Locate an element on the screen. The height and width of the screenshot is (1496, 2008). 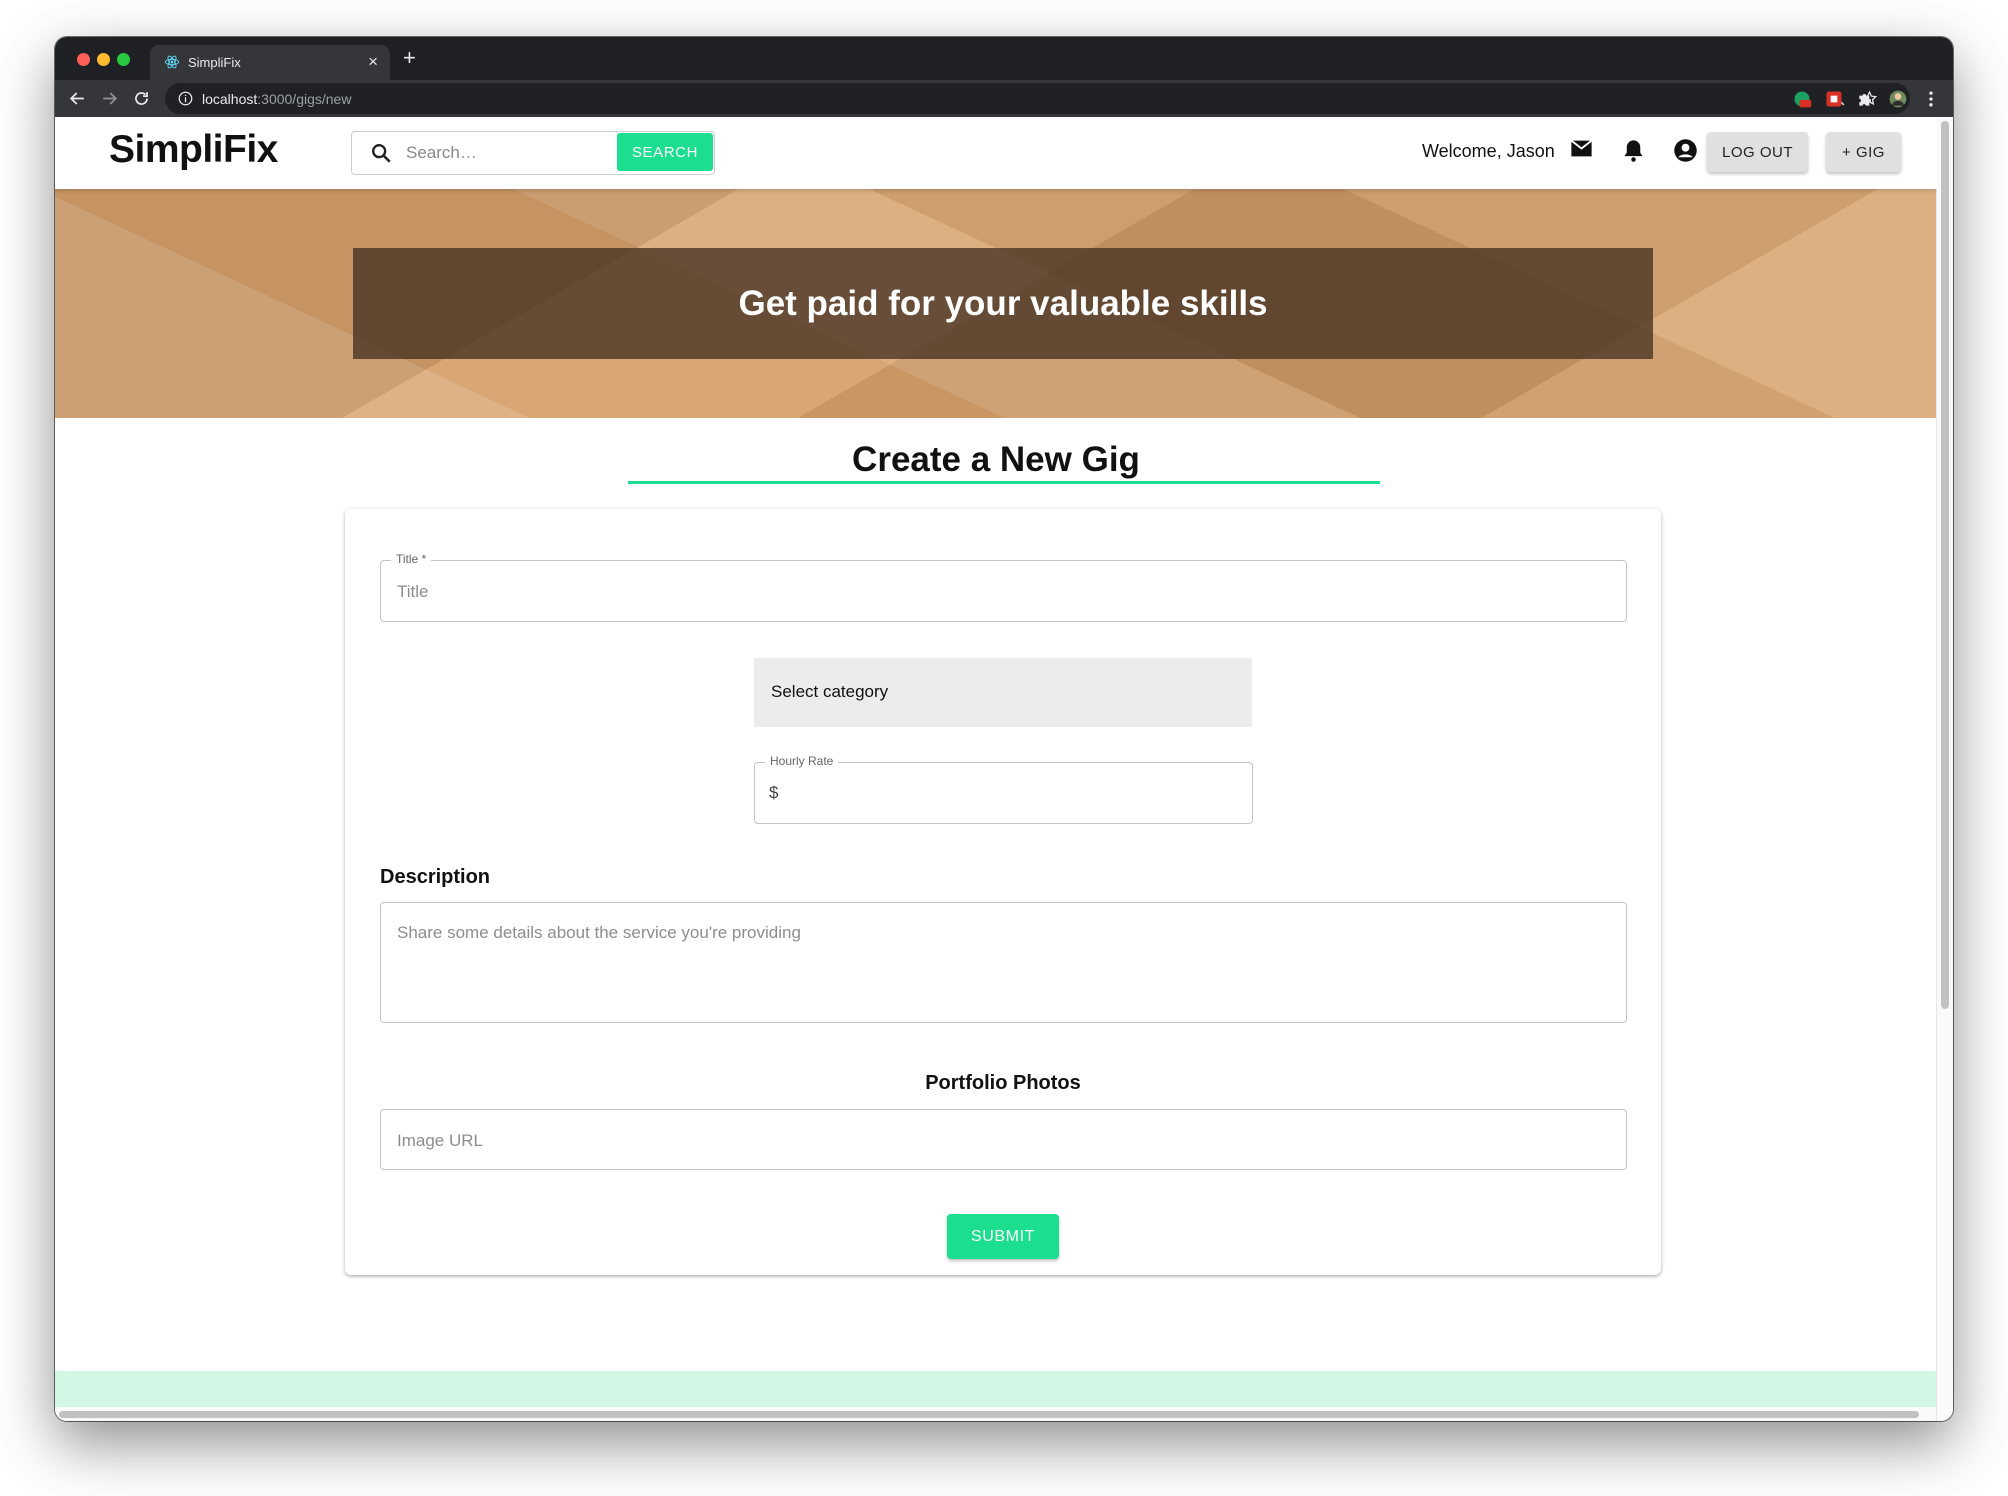
browser-toolbar: localhost:3000/gigs/new is located at coordinates (1004, 98).